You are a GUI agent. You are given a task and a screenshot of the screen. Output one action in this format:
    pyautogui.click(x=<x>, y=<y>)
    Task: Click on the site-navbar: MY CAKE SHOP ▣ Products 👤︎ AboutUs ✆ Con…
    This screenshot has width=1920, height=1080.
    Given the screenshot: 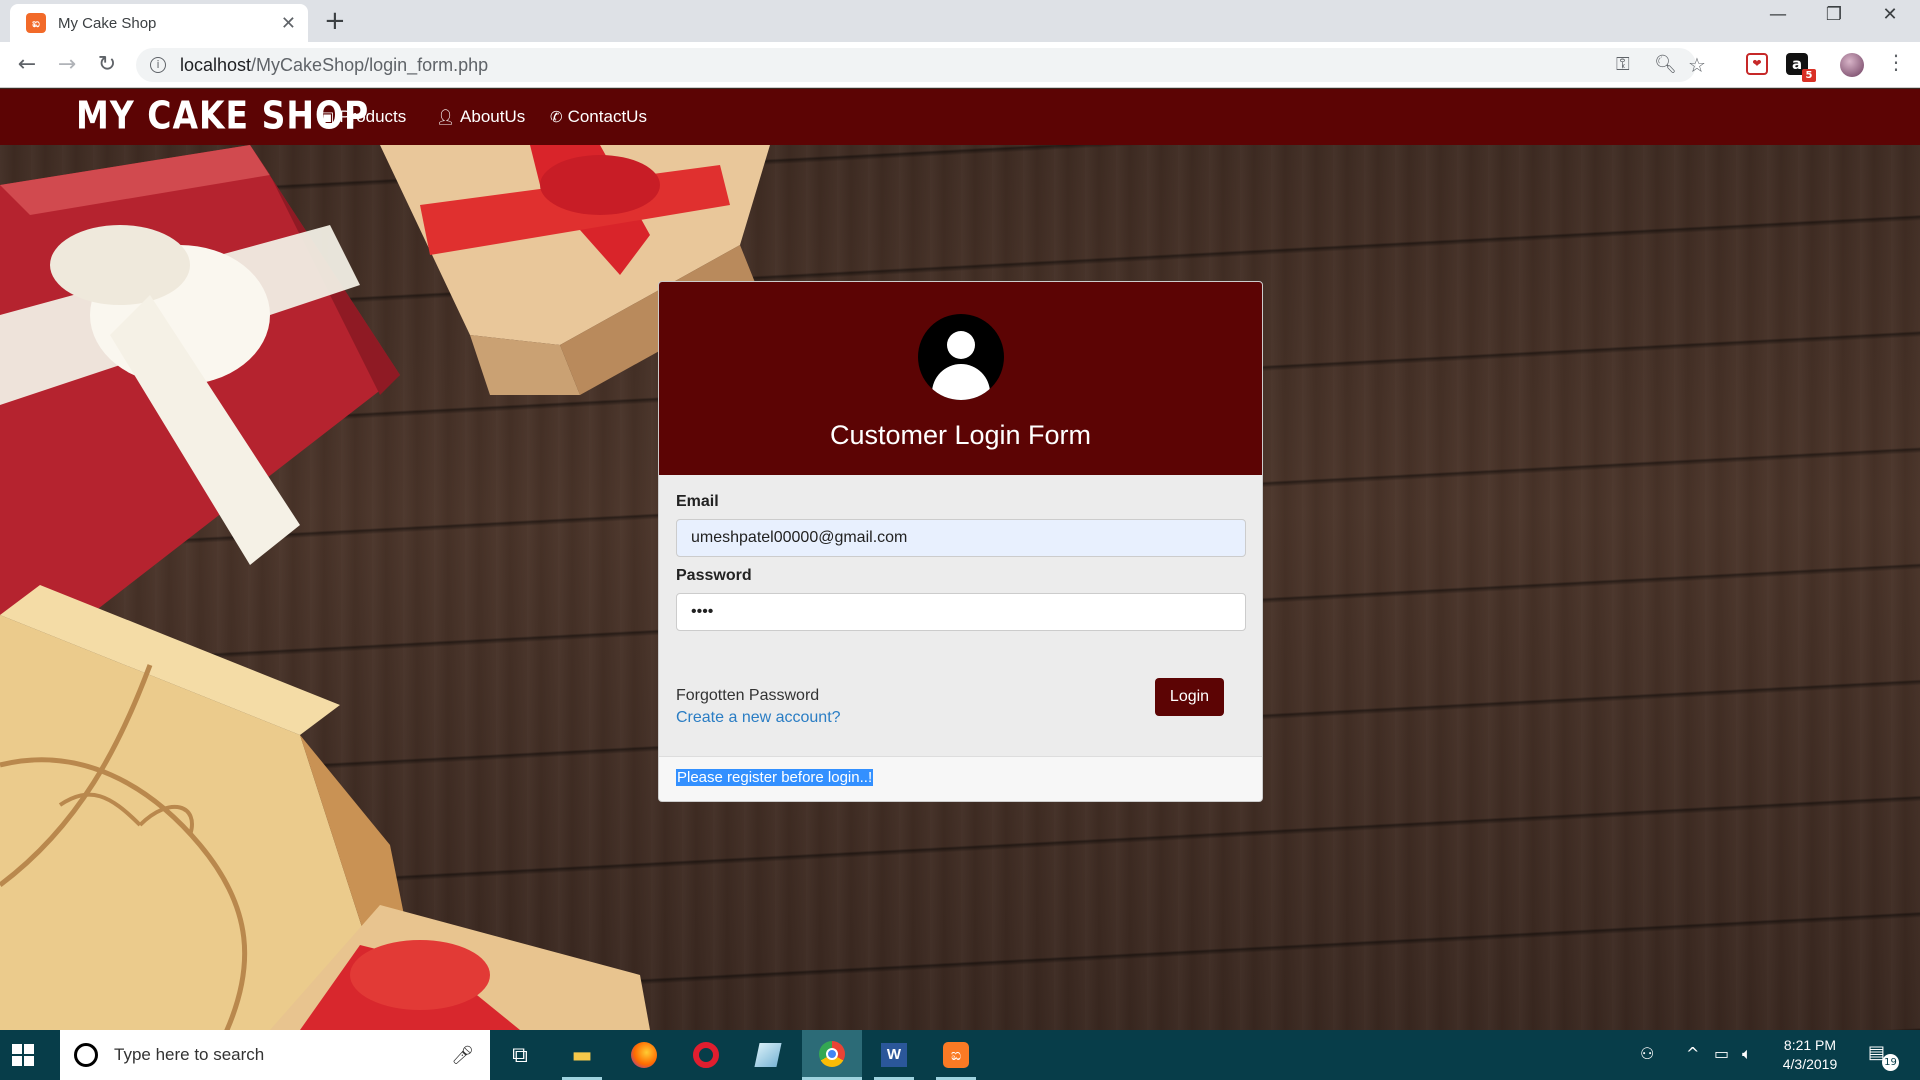 What is the action you would take?
    pyautogui.click(x=960, y=117)
    